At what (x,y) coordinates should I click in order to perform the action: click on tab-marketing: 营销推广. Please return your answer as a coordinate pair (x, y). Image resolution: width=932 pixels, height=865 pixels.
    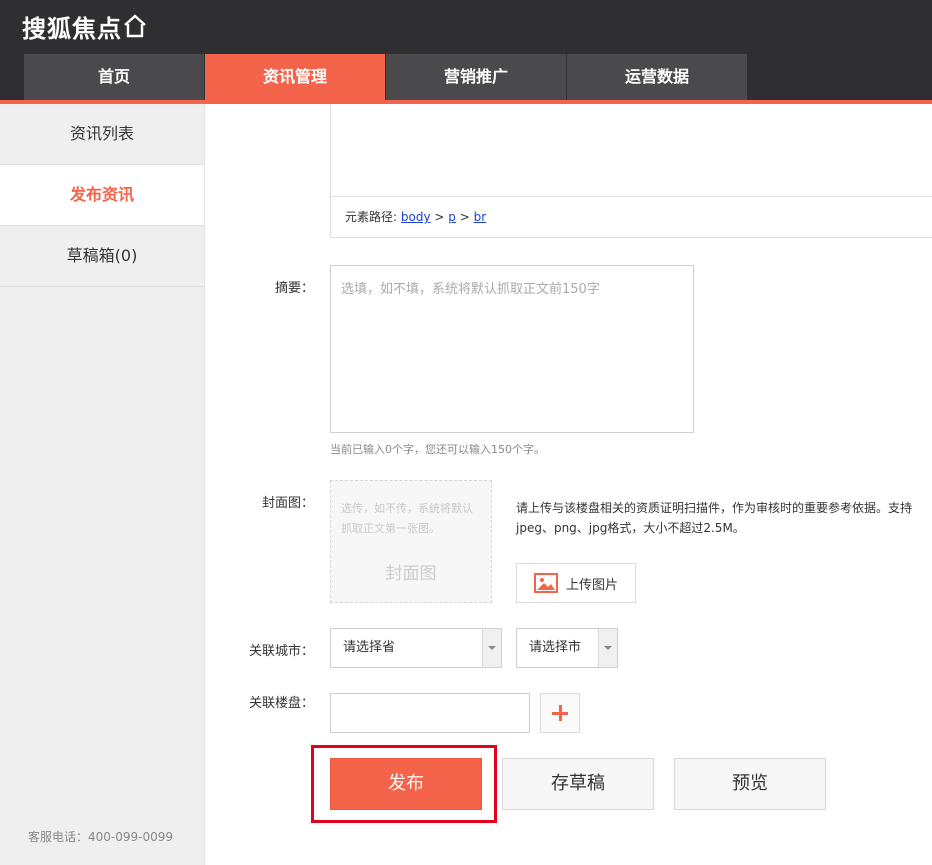
    Looking at the image, I should click on (476, 77).